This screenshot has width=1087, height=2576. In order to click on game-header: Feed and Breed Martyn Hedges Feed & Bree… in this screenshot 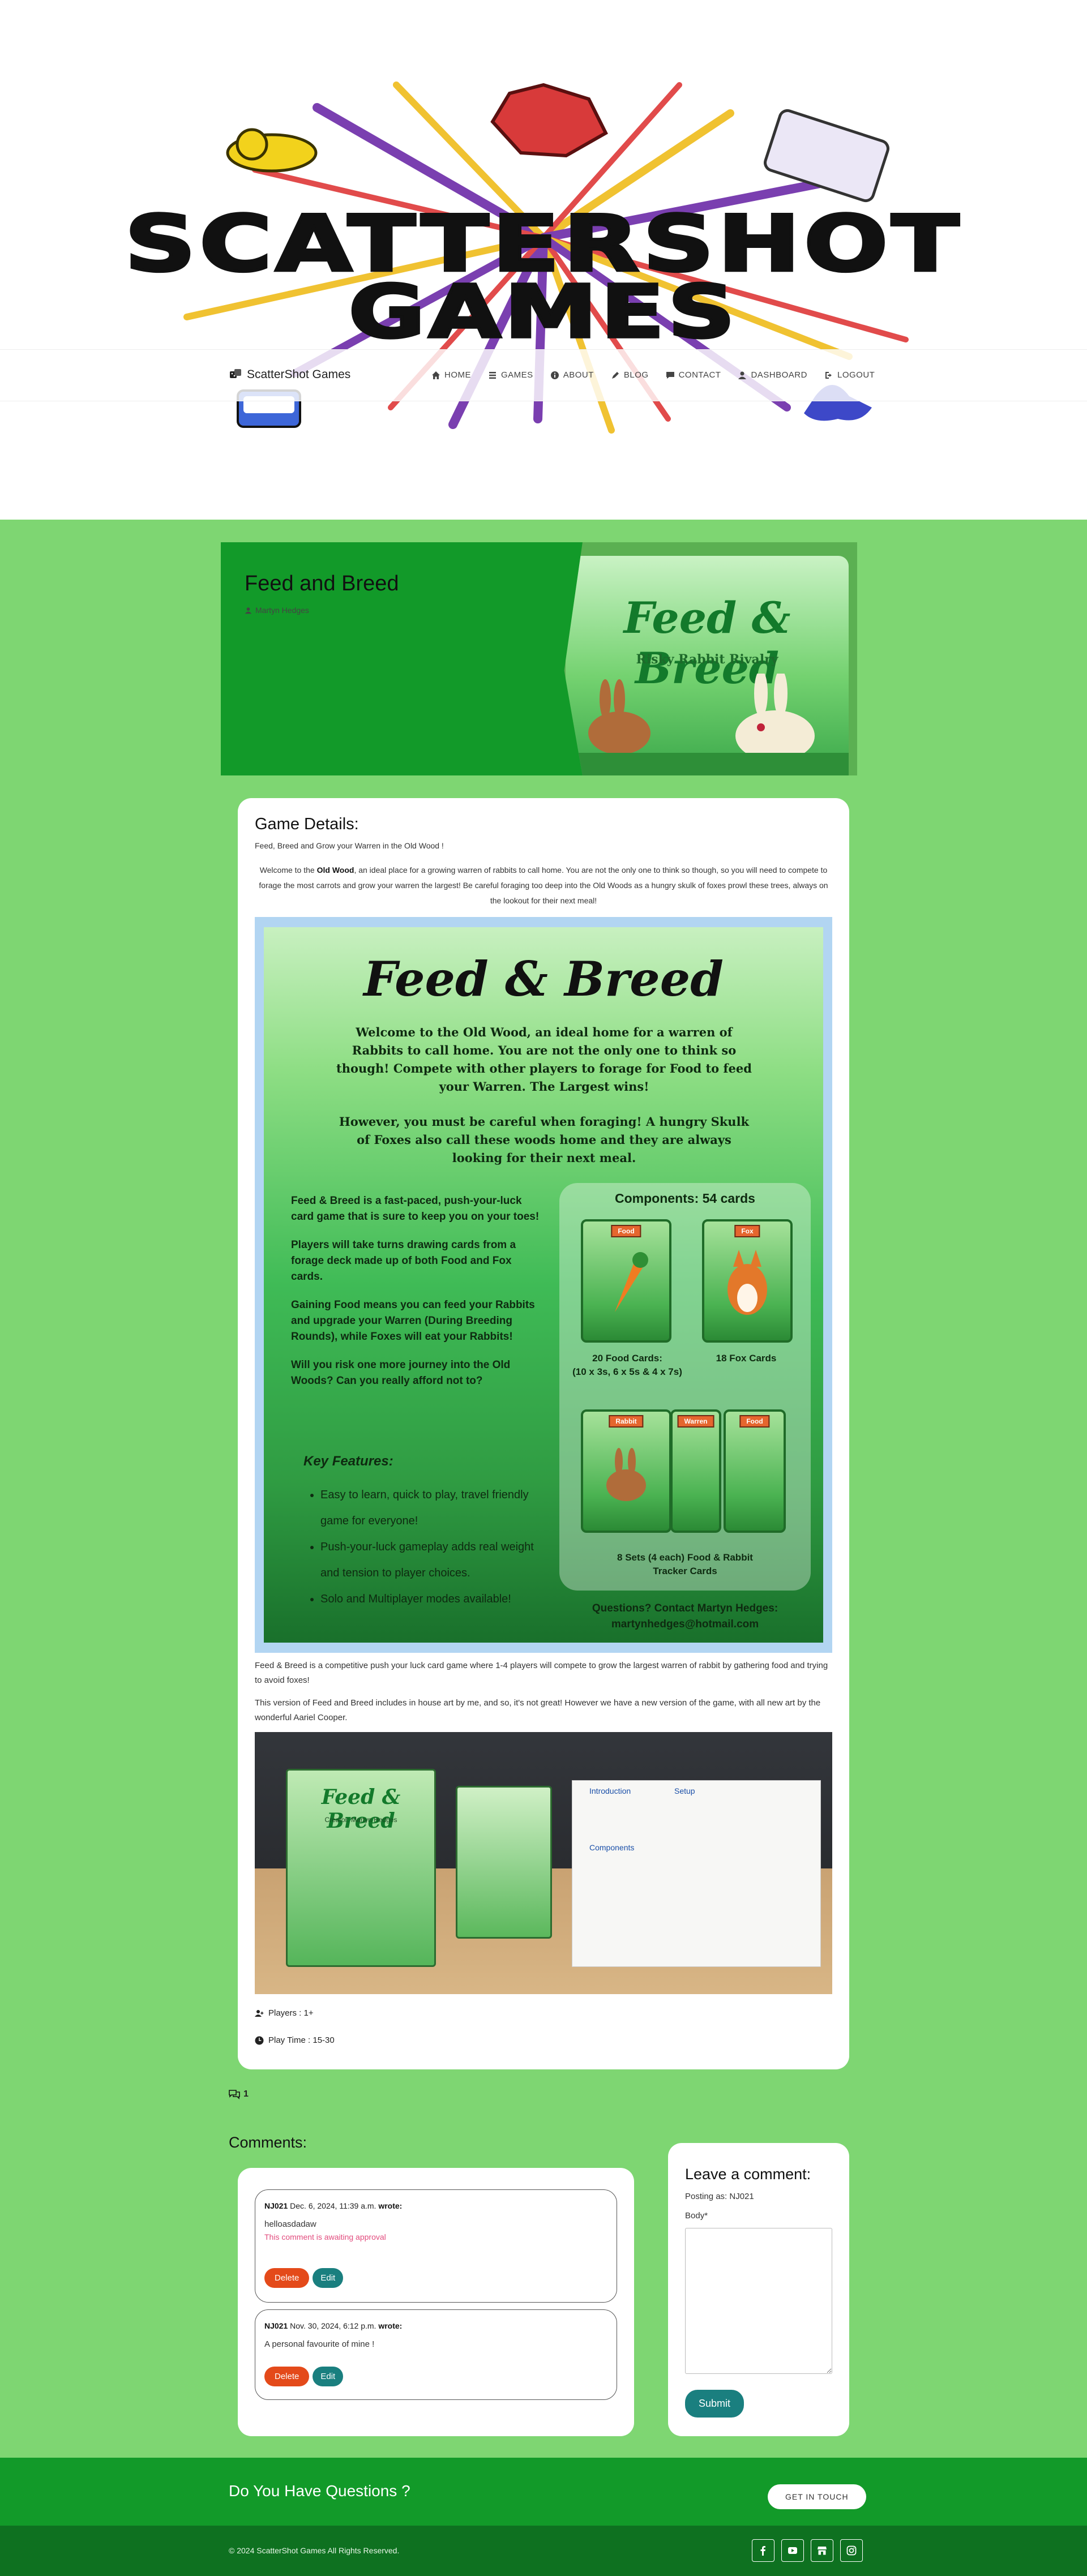, I will do `click(539, 658)`.